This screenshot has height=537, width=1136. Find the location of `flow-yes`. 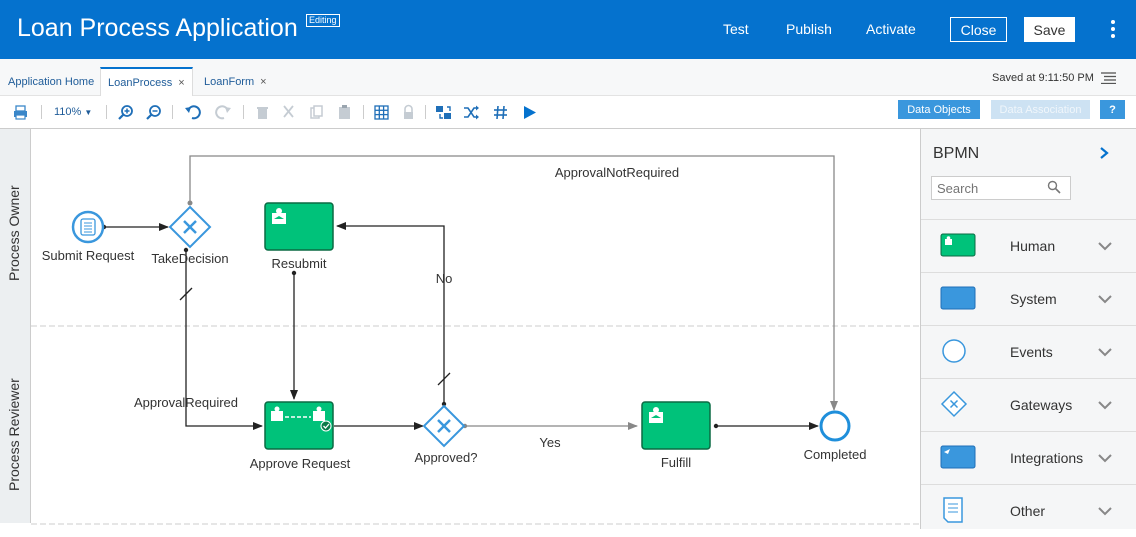

flow-yes is located at coordinates (550, 426).